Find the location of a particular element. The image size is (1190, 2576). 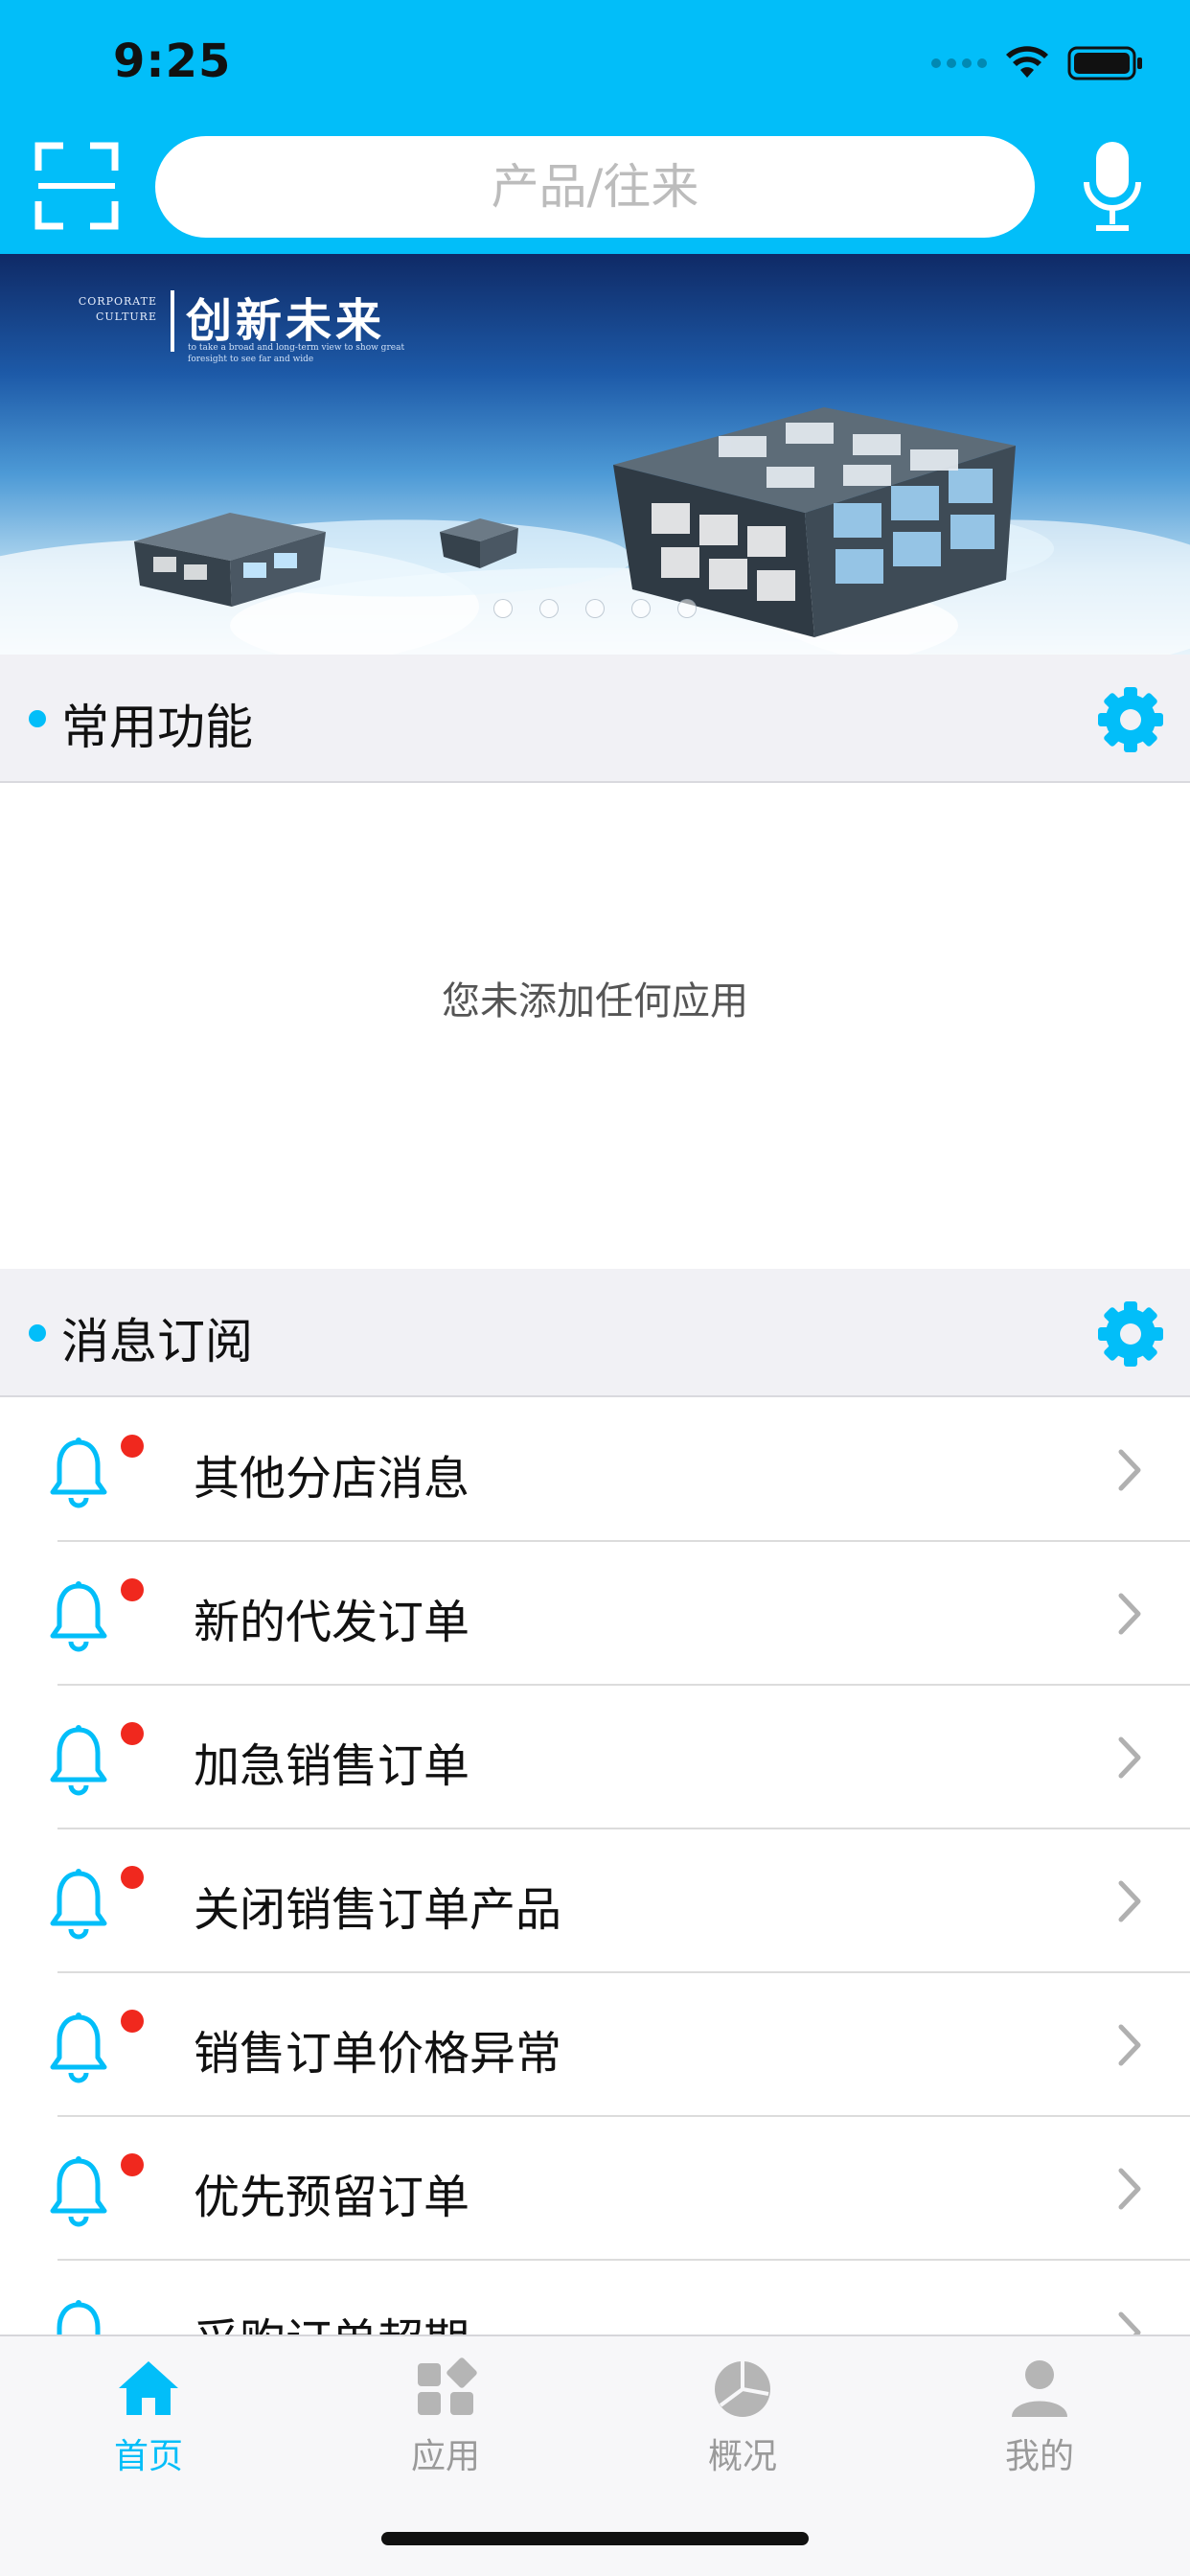

search-input is located at coordinates (595, 187).